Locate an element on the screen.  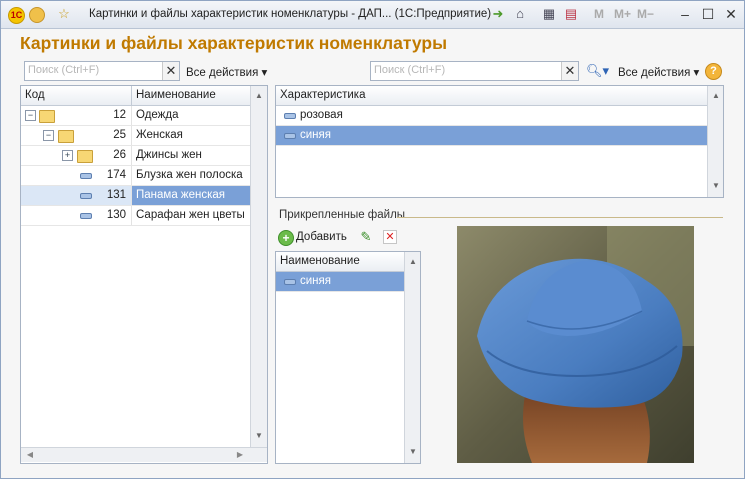
memory-mminus-button: M− is located at coordinates (645, 14).